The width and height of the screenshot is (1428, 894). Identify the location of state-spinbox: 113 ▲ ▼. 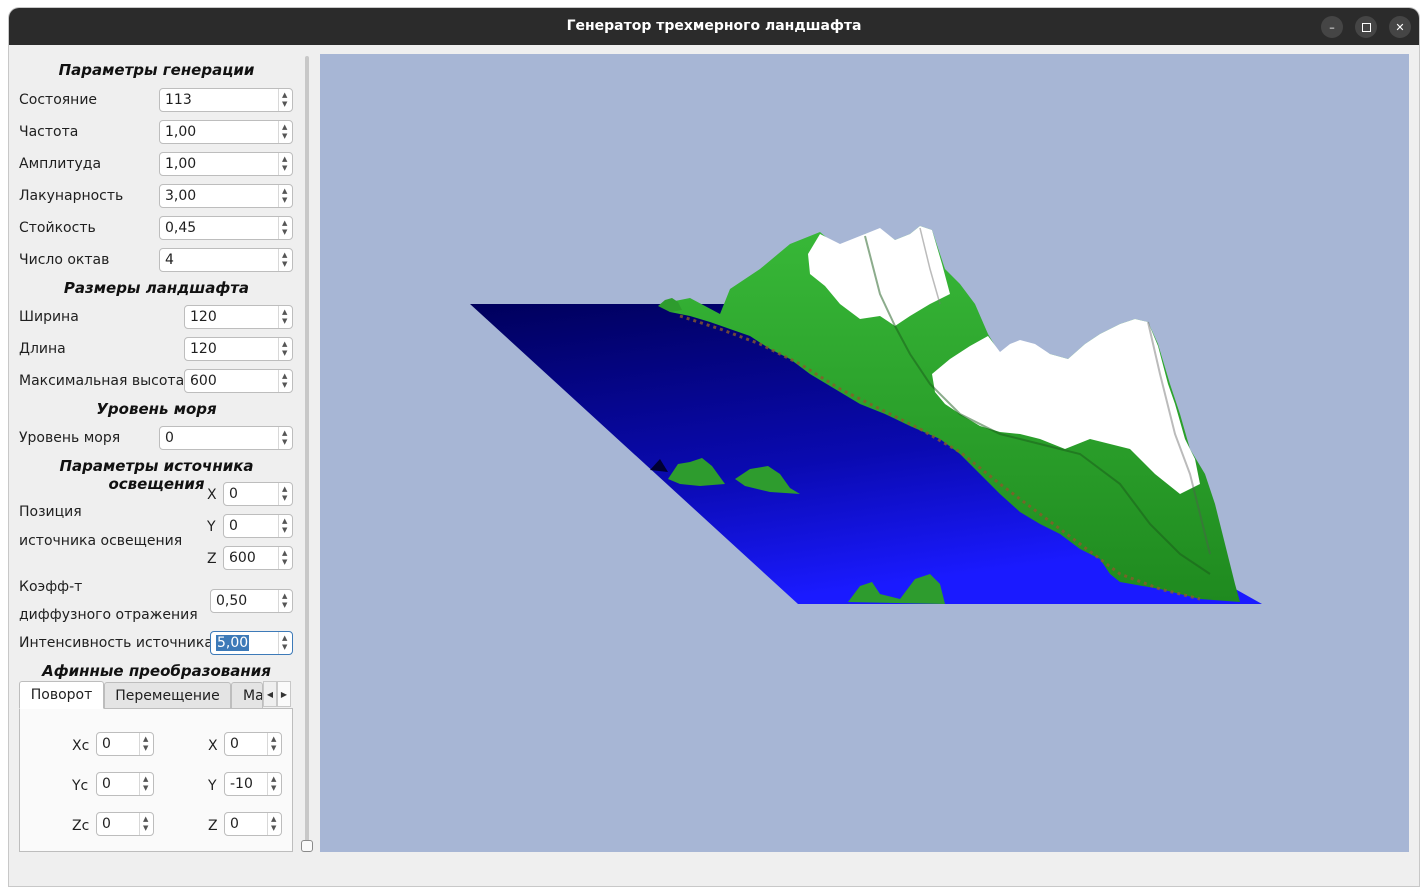
(226, 100).